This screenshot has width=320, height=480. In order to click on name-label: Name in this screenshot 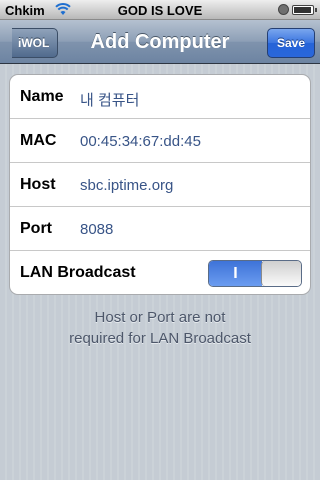, I will do `click(42, 96)`.